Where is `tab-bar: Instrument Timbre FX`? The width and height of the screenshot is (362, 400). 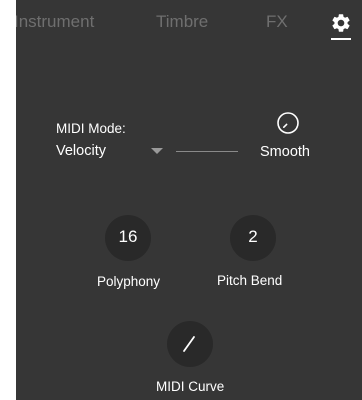
tab-bar: Instrument Timbre FX is located at coordinates (189, 26).